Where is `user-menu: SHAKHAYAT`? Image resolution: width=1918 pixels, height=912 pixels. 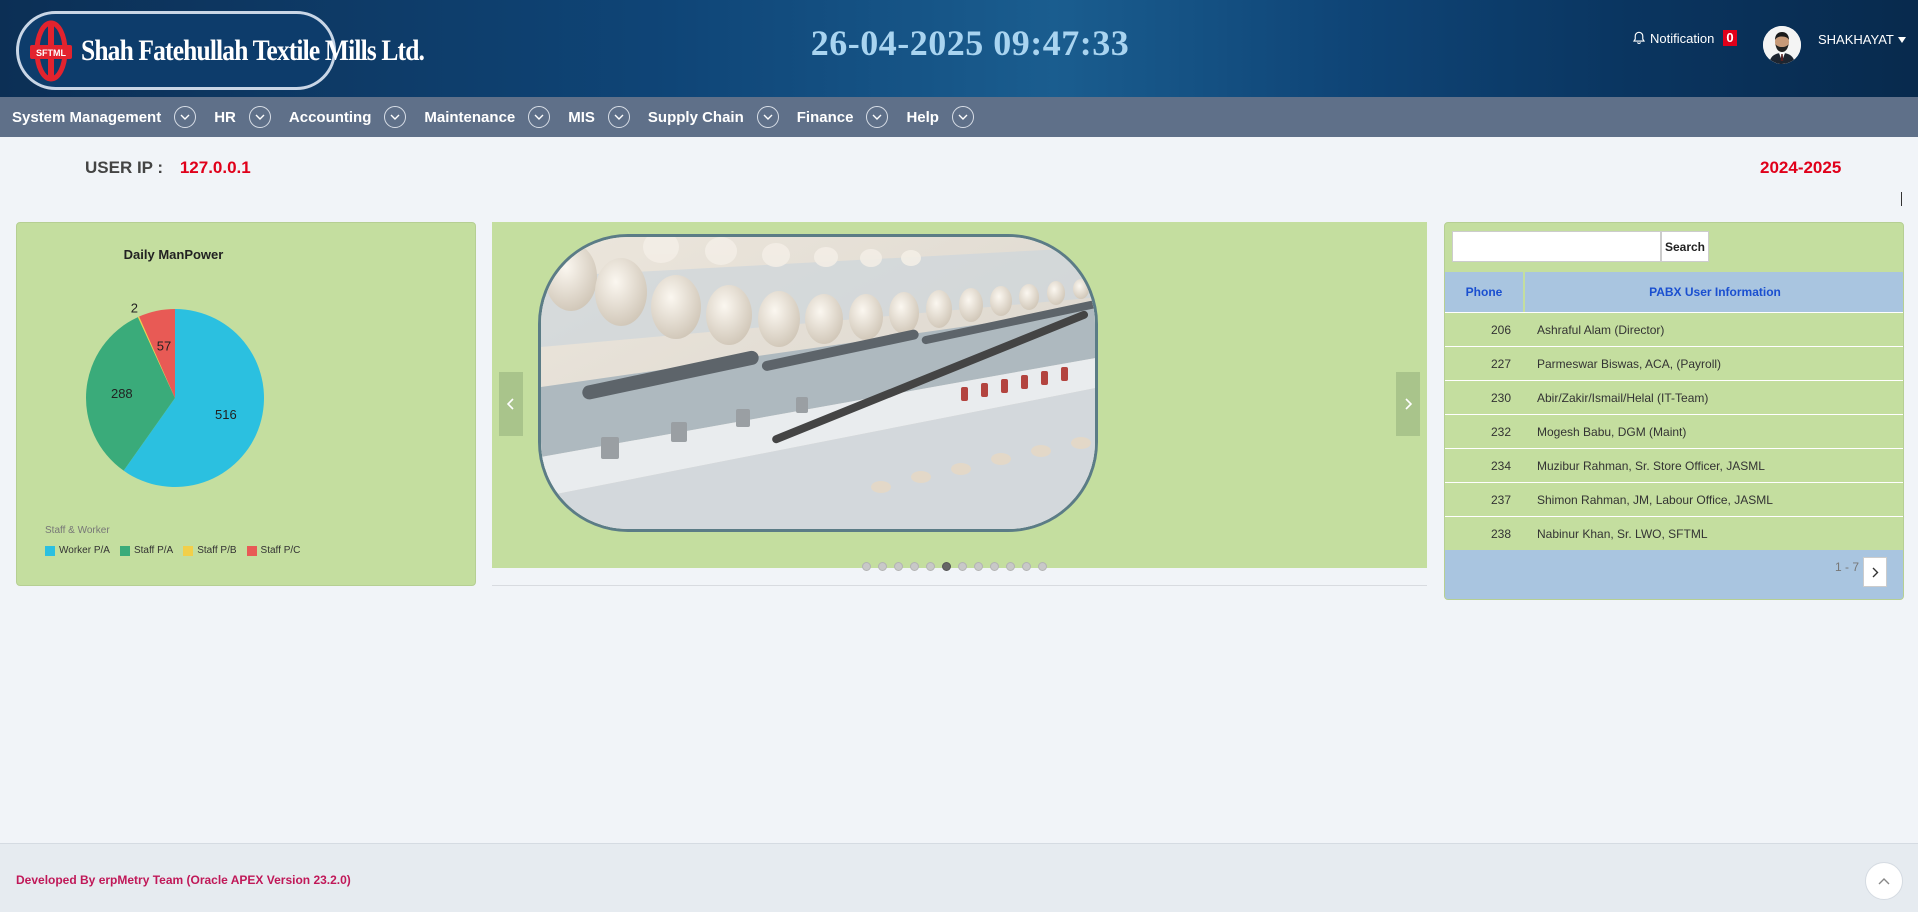
user-menu: SHAKHAYAT is located at coordinates (1862, 39).